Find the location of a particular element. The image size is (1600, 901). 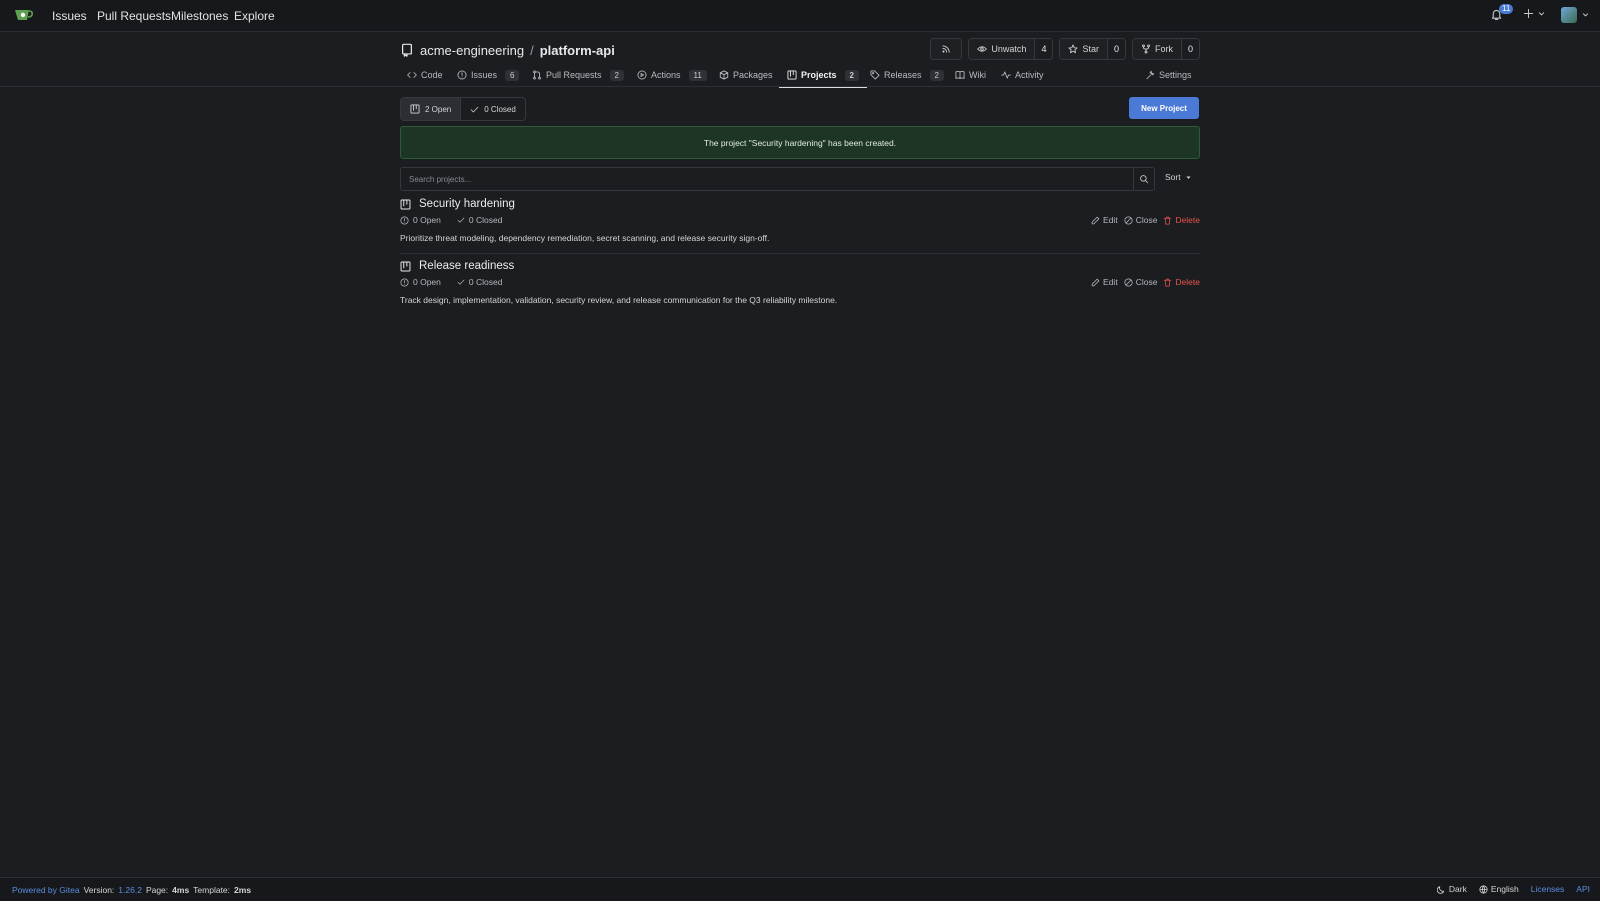

fork-button-group: Fork 0 is located at coordinates (1165, 49).